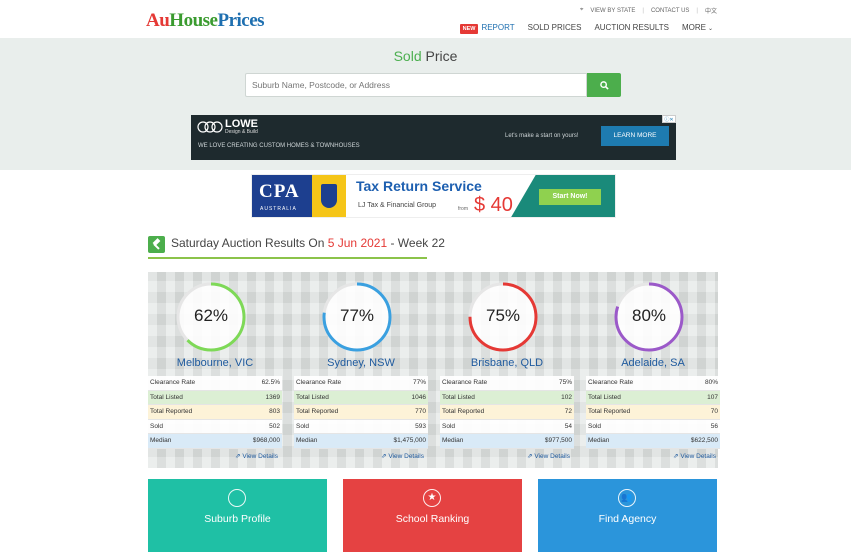  Describe the element at coordinates (493, 205) in the screenshot. I see `ad2-price: $ 40` at that location.